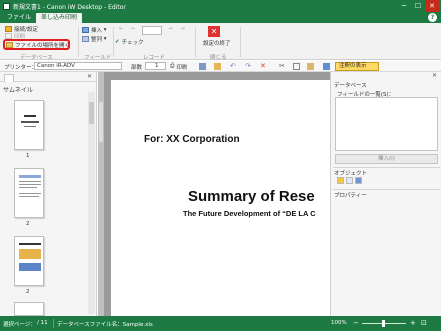  I want to click on arrange-label: 整列, so click(97, 40).